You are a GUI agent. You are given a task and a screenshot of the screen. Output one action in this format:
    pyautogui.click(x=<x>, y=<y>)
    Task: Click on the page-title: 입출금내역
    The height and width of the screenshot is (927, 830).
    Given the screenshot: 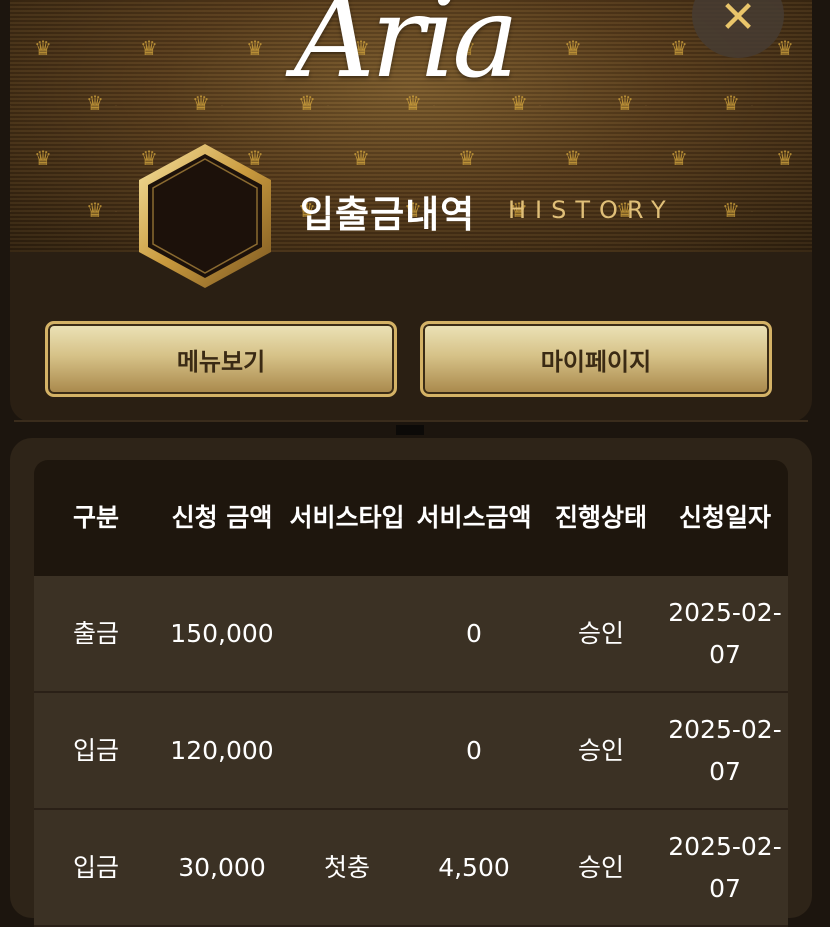 What is the action you would take?
    pyautogui.click(x=388, y=214)
    